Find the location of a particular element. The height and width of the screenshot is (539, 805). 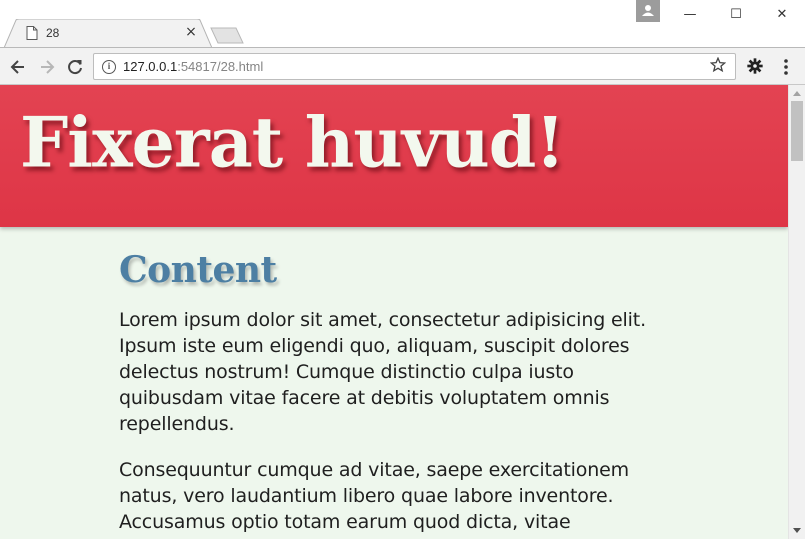

browser-toolbar: i 127.0.0.1:54817/28.html is located at coordinates (402, 66).